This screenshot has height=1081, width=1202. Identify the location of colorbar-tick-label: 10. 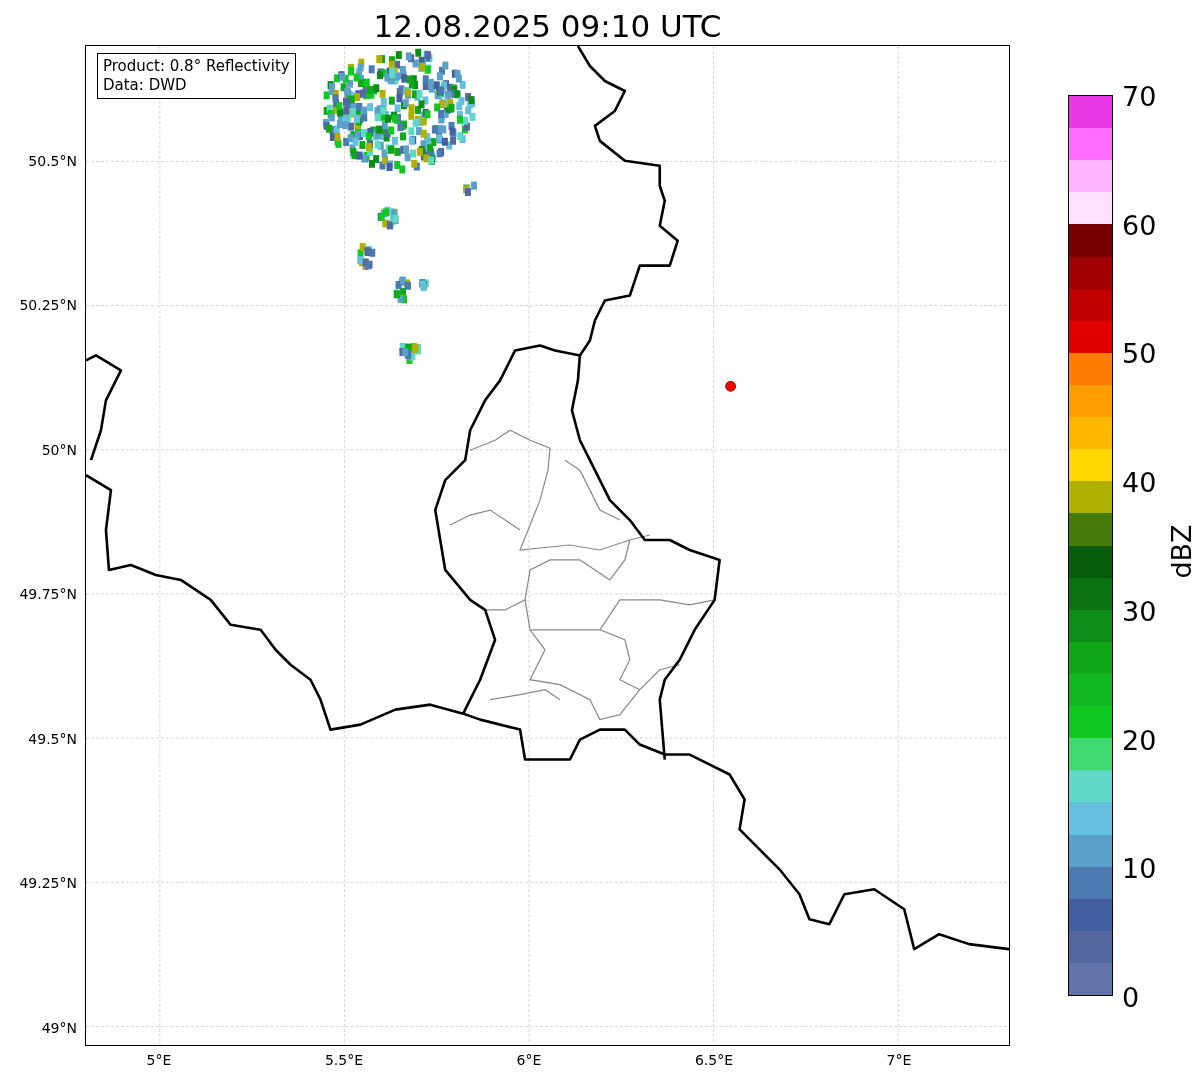
(1139, 868).